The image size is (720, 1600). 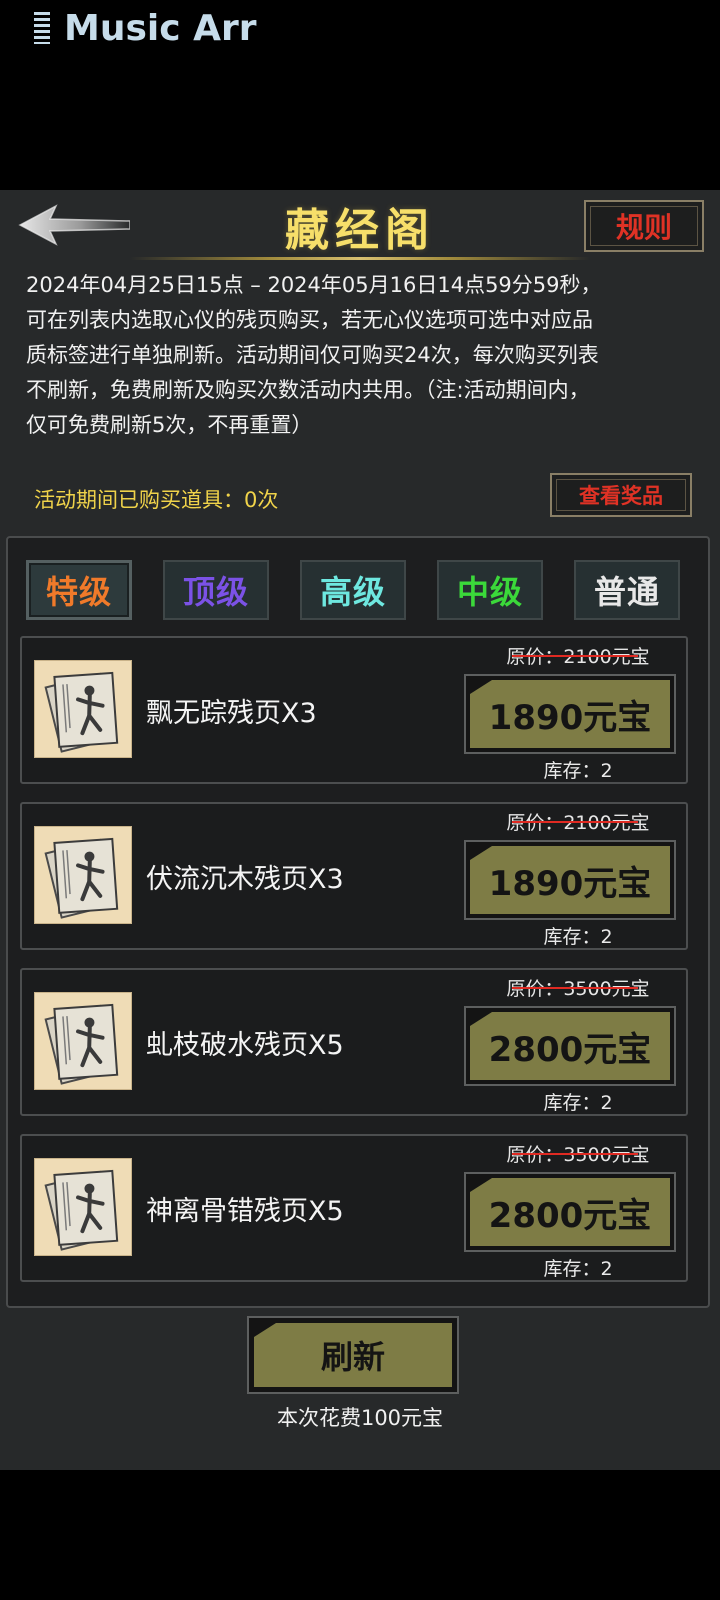 What do you see at coordinates (169, 425) in the screenshot?
I see `description-line: 仅可免费刷新5次，不再重置）` at bounding box center [169, 425].